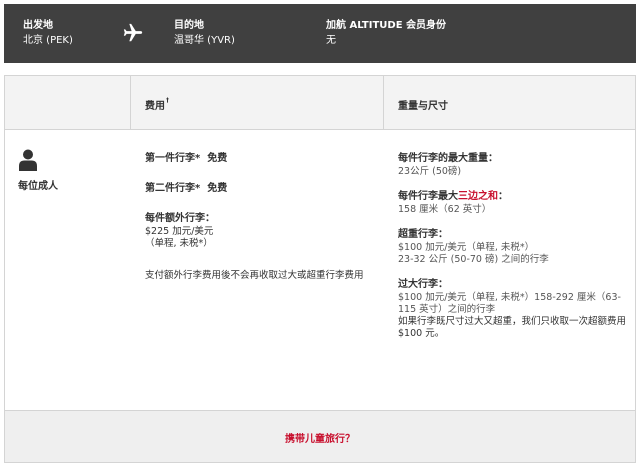 Image resolution: width=640 pixels, height=466 pixels. What do you see at coordinates (260, 231) in the screenshot?
I see `extra-bag-fee: 每件额外行李： $225 加元/美元 （单程, 未税*）` at bounding box center [260, 231].